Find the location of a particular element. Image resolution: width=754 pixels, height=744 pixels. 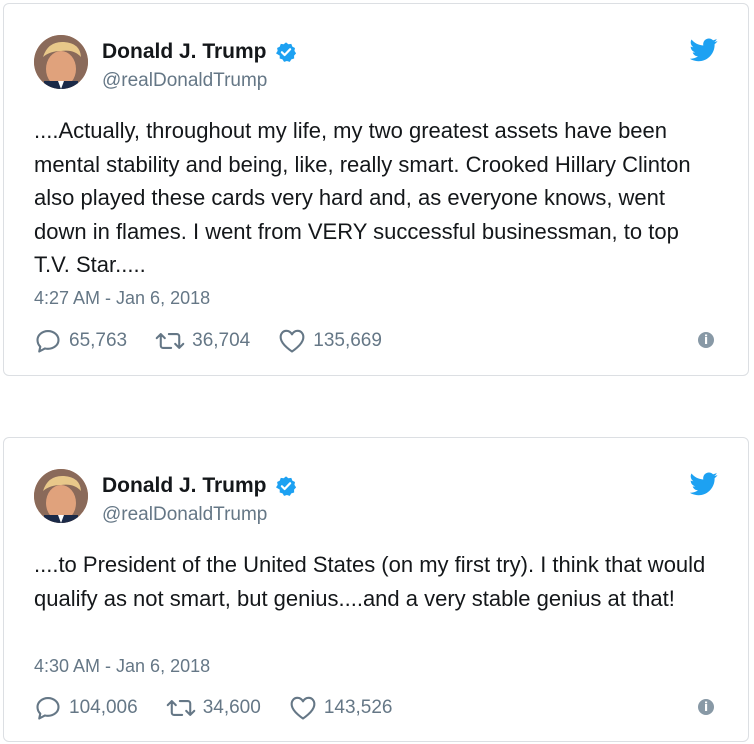

like-count: 143,526 is located at coordinates (358, 707).